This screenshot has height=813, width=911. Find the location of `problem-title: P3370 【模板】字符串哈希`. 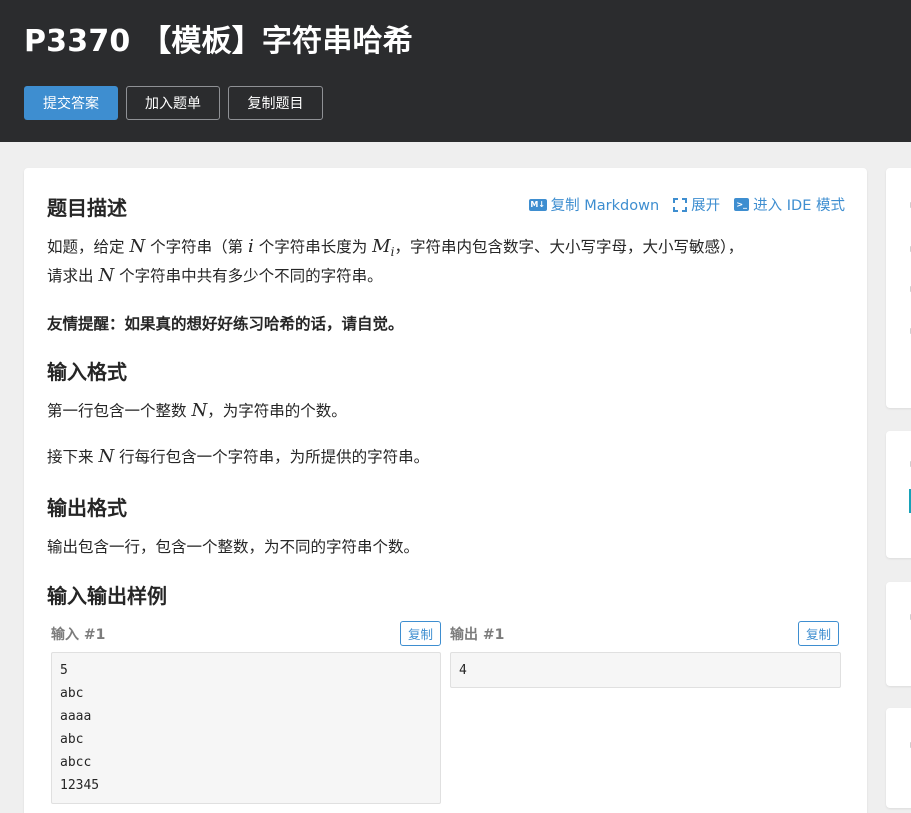

problem-title: P3370 【模板】字符串哈希 is located at coordinates (218, 41).